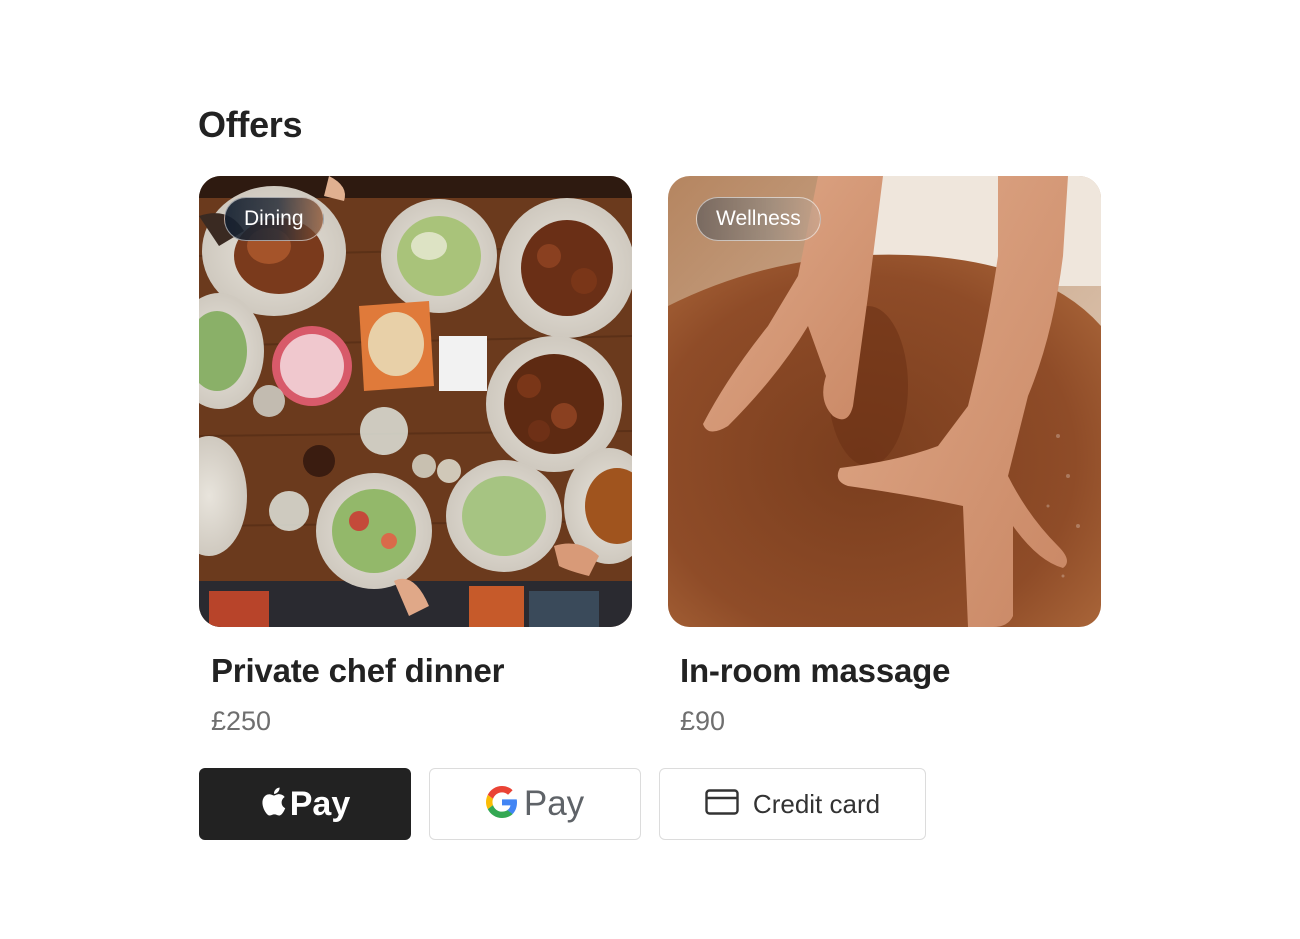 The width and height of the screenshot is (1300, 939). What do you see at coordinates (501, 804) in the screenshot?
I see `google-g-icon` at bounding box center [501, 804].